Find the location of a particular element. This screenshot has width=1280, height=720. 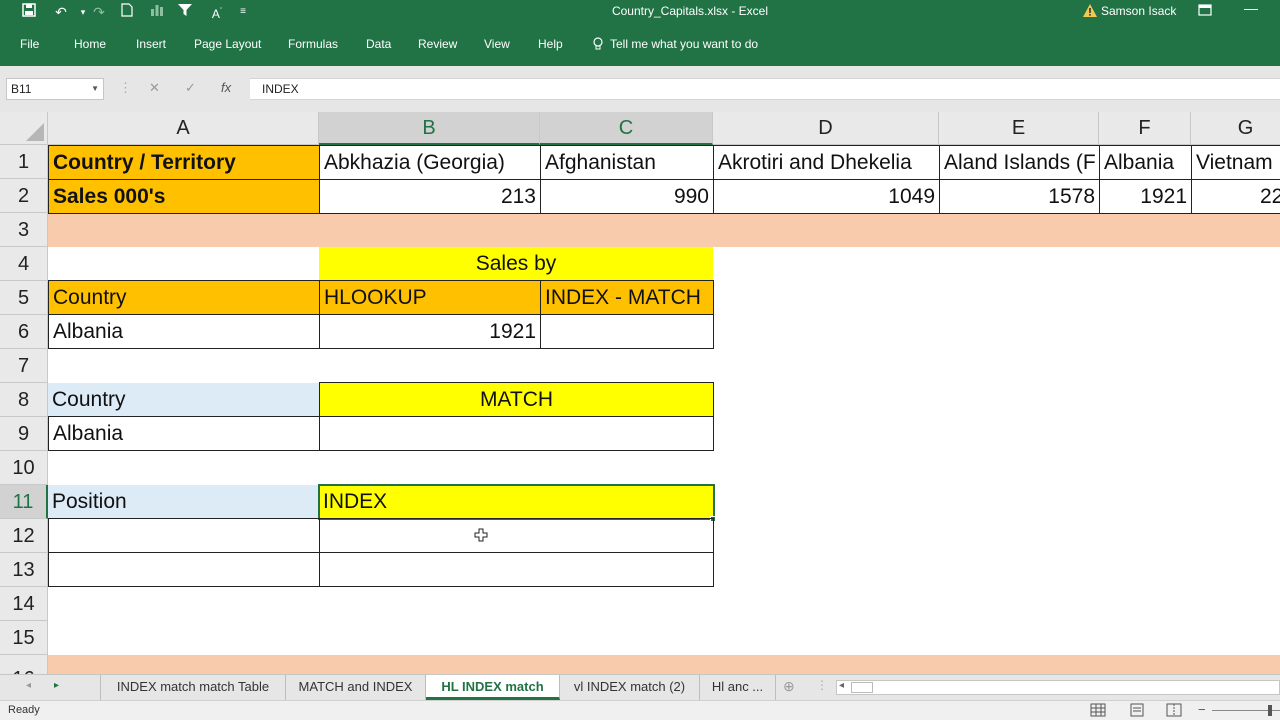

page-layout-view-icon is located at coordinates (1137, 711).